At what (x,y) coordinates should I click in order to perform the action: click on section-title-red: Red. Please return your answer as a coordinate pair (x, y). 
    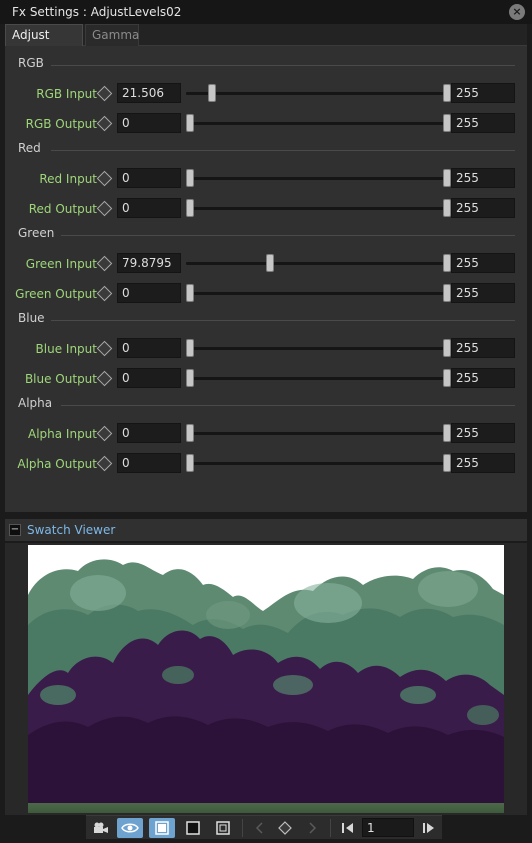
    Looking at the image, I should click on (29, 148).